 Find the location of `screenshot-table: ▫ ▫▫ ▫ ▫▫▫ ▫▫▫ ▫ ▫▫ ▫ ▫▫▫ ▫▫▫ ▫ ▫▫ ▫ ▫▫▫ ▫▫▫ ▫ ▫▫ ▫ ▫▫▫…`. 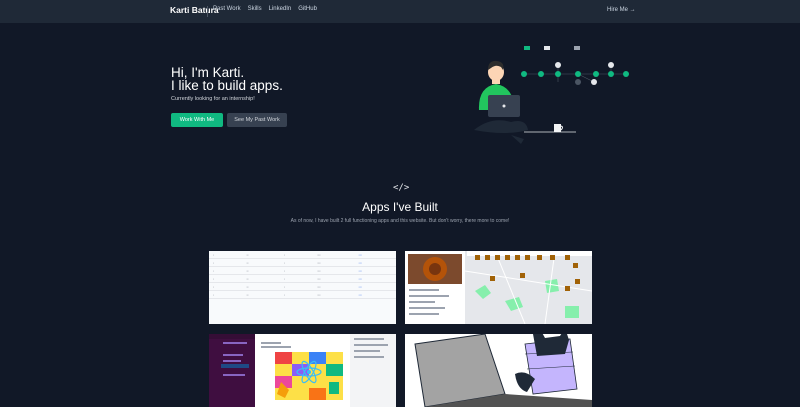

screenshot-table: ▫ ▫▫ ▫ ▫▫▫ ▫▫▫ ▫ ▫▫ ▫ ▫▫▫ ▫▫▫ ▫ ▫▫ ▫ ▫▫▫ ▫▫▫ ▫ ▫▫ ▫ ▫▫▫… is located at coordinates (302, 275).